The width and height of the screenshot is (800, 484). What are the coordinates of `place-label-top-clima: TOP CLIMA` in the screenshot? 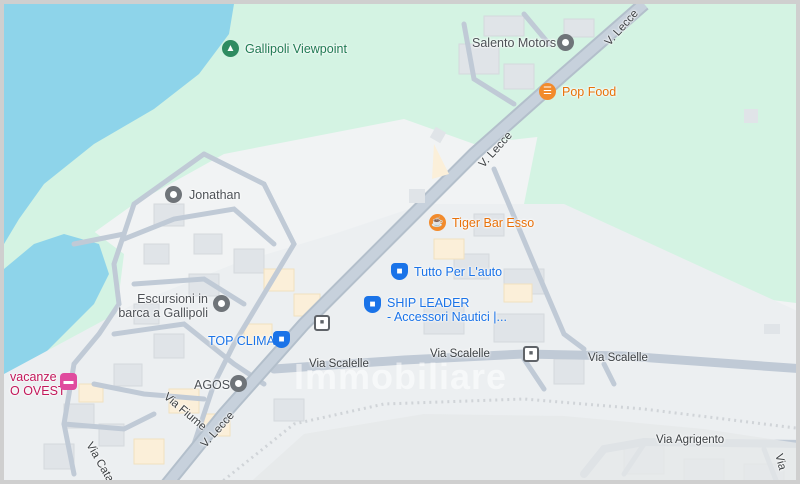 It's located at (241, 341).